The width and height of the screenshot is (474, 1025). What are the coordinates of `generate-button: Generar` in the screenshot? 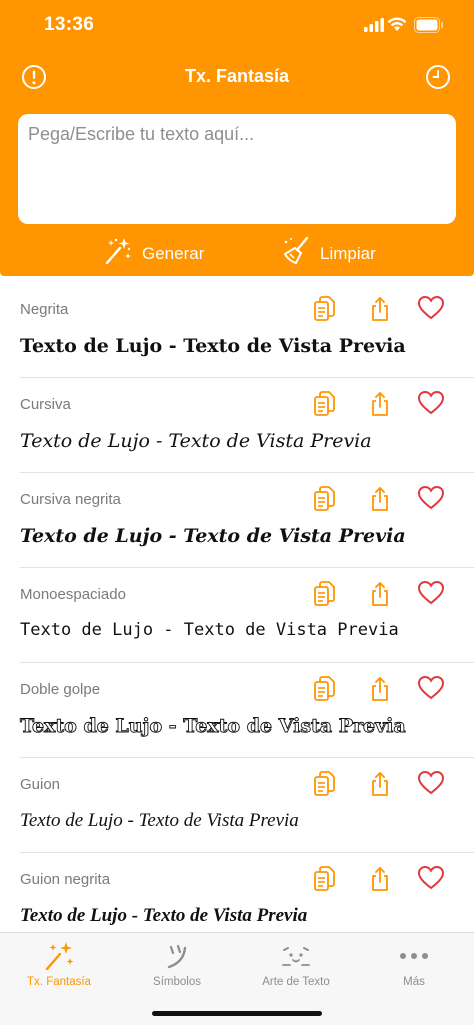 It's located at (153, 253).